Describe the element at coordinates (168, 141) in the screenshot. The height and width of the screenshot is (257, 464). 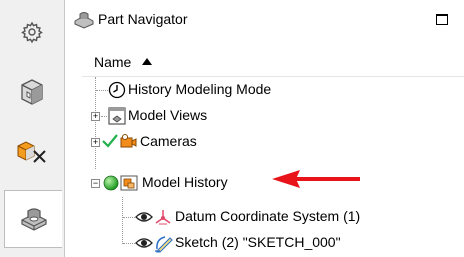
I see `tree-row-label: Cameras` at that location.